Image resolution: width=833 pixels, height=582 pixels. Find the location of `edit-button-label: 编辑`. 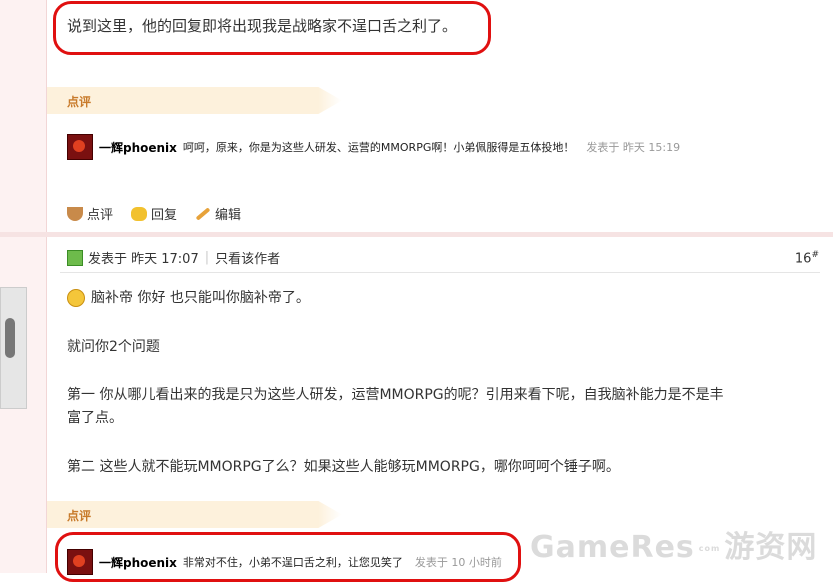

edit-button-label: 编辑 is located at coordinates (228, 215).